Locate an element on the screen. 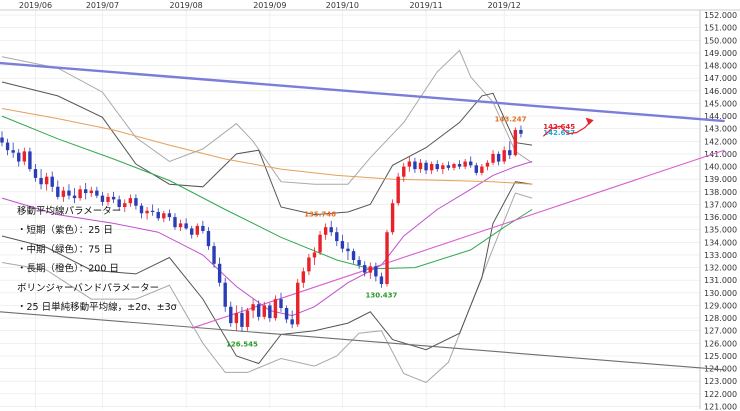  y-tick-label: 123.000 is located at coordinates (720, 381).